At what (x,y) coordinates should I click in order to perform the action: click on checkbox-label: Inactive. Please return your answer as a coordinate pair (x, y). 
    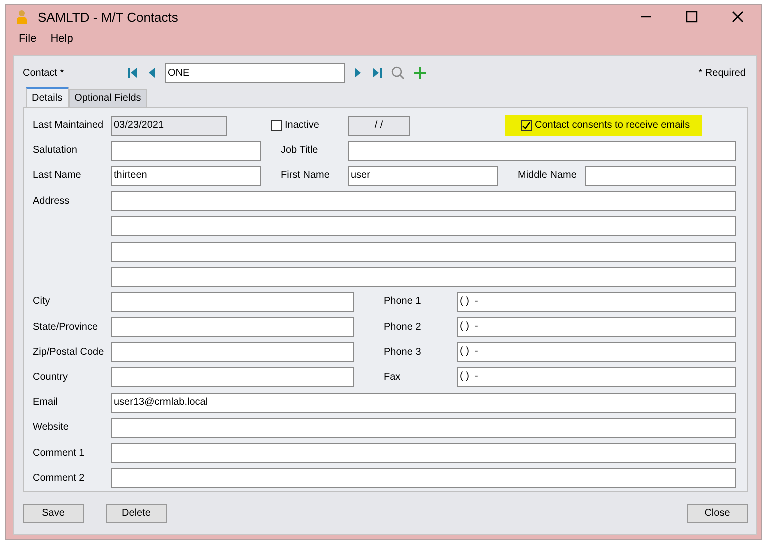
    Looking at the image, I should click on (302, 126).